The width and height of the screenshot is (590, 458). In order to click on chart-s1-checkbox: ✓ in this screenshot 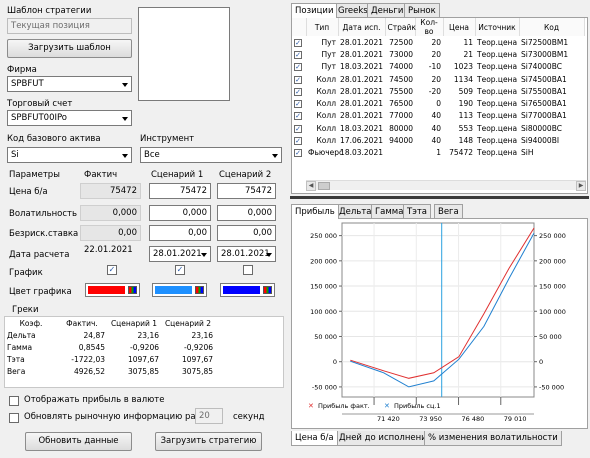, I will do `click(180, 270)`.